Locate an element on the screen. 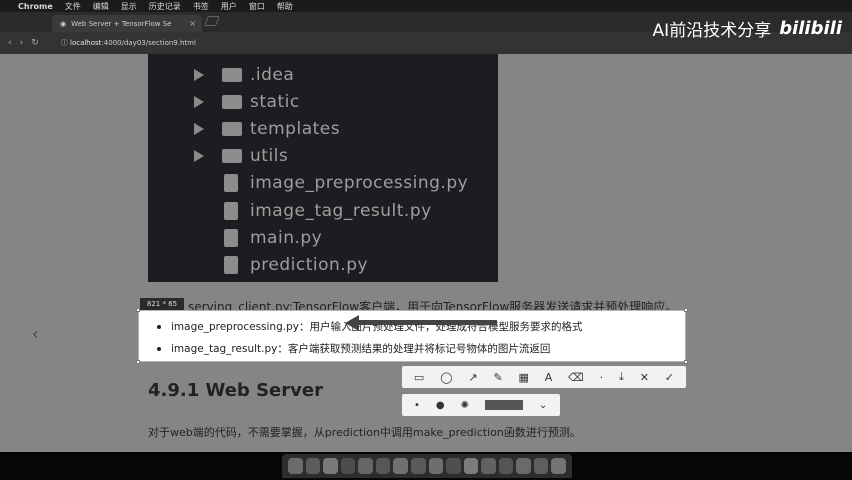 This screenshot has width=852, height=480. forward-icon: › is located at coordinates (22, 43).